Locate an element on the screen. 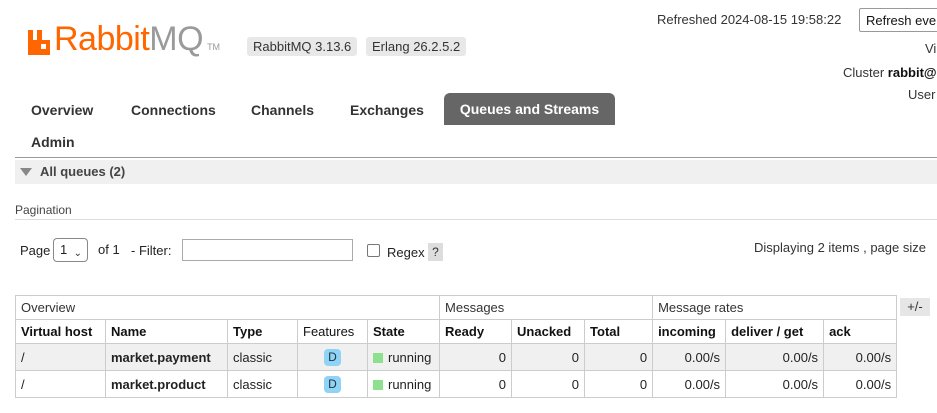 The image size is (937, 413). columns-toggle-button: +/- is located at coordinates (915, 307).